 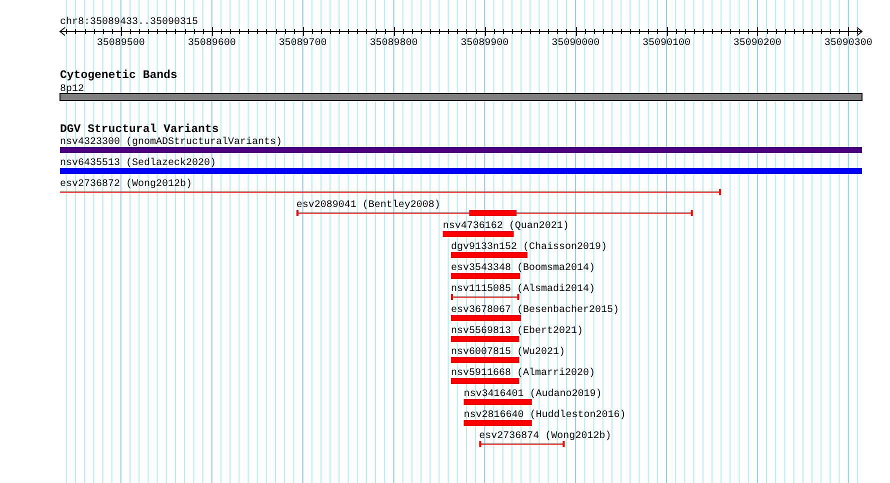 I want to click on variant-label: nsv5911668 (Almarri2020), so click(x=523, y=373).